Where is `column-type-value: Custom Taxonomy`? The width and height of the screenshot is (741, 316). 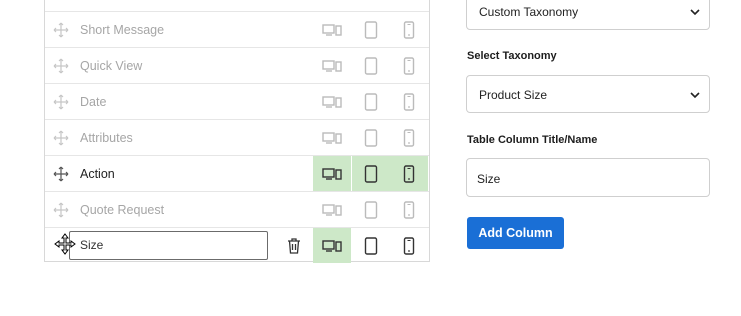 column-type-value: Custom Taxonomy is located at coordinates (529, 12).